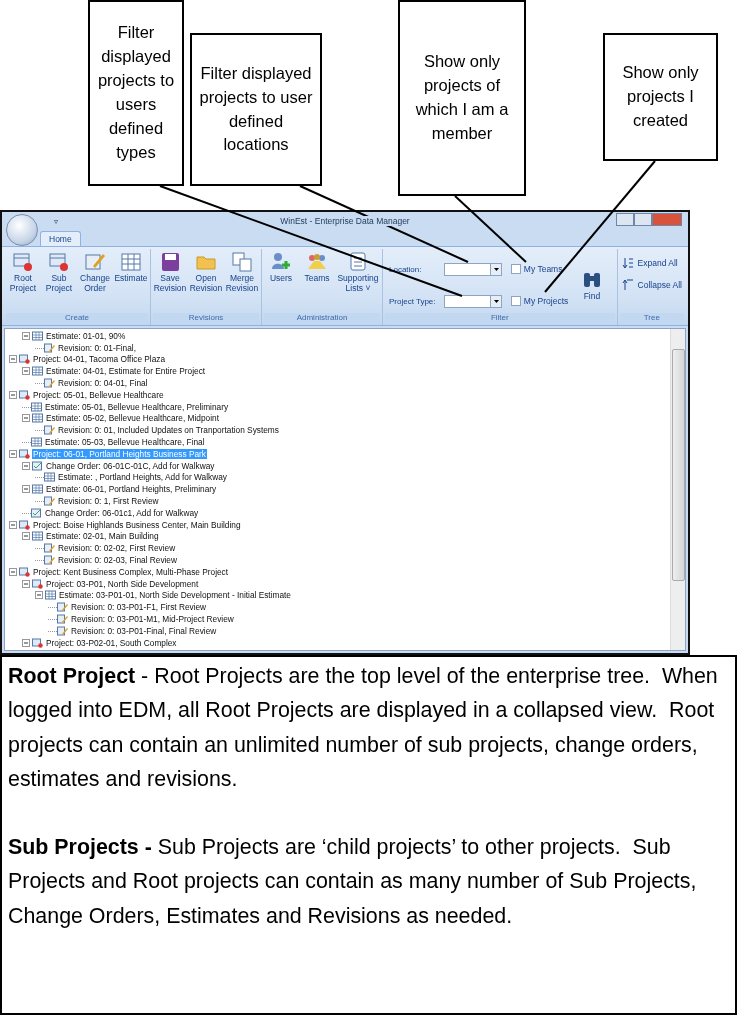 The image size is (755, 1015). Describe the element at coordinates (99, 359) in the screenshot. I see `tree-item: Project: 04-01, Tacoma Office Plaza` at that location.